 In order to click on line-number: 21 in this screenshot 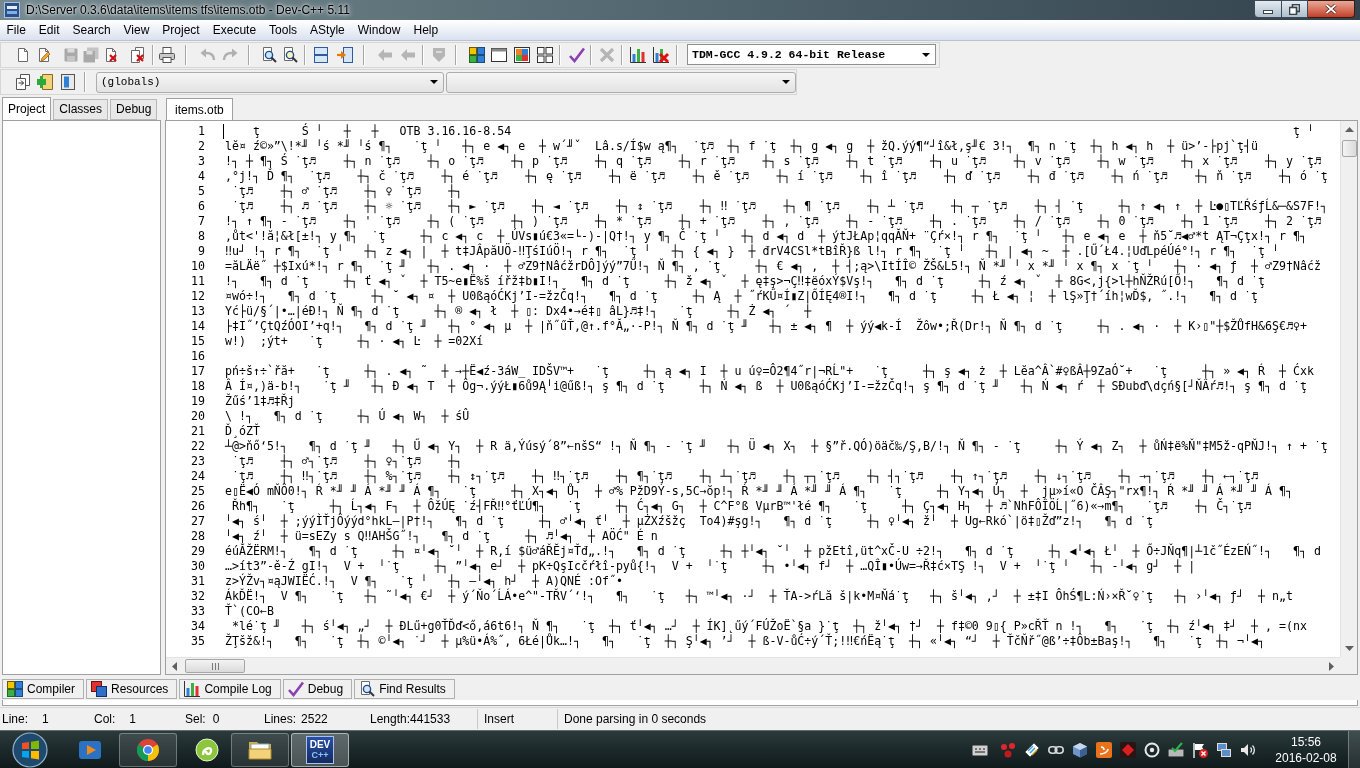, I will do `click(197, 431)`.